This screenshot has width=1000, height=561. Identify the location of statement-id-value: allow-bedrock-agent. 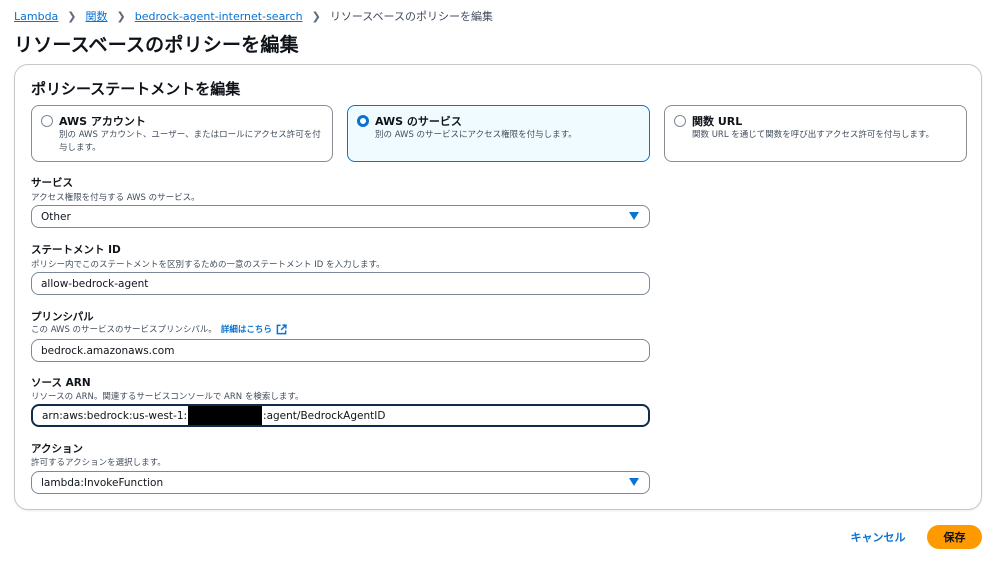
(95, 283).